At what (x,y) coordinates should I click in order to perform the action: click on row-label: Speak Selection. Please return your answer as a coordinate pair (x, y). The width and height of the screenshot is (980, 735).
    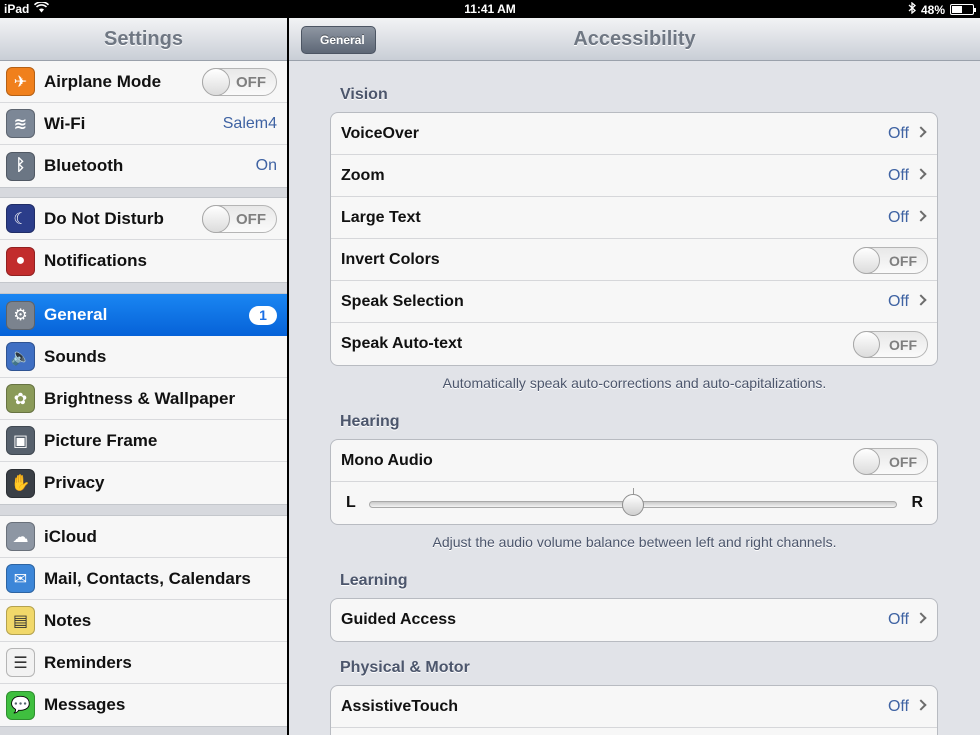
    Looking at the image, I should click on (402, 301).